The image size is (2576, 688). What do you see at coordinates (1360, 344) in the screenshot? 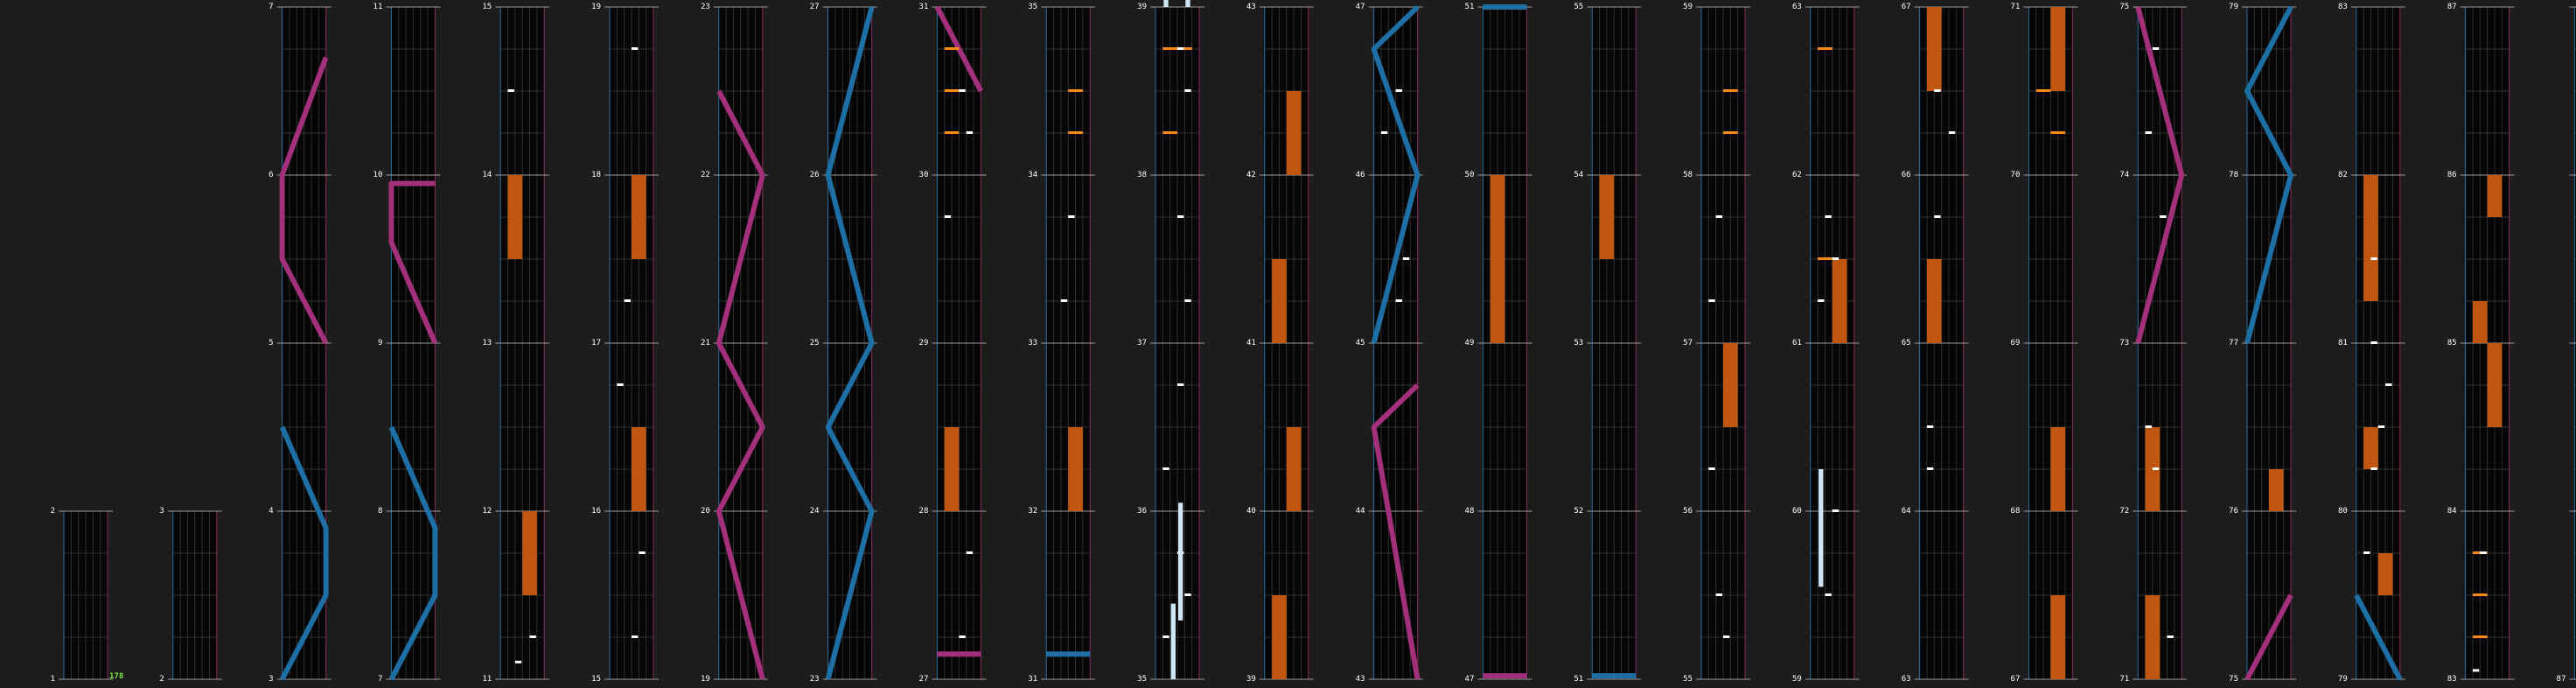
I see `measure-number: 45` at bounding box center [1360, 344].